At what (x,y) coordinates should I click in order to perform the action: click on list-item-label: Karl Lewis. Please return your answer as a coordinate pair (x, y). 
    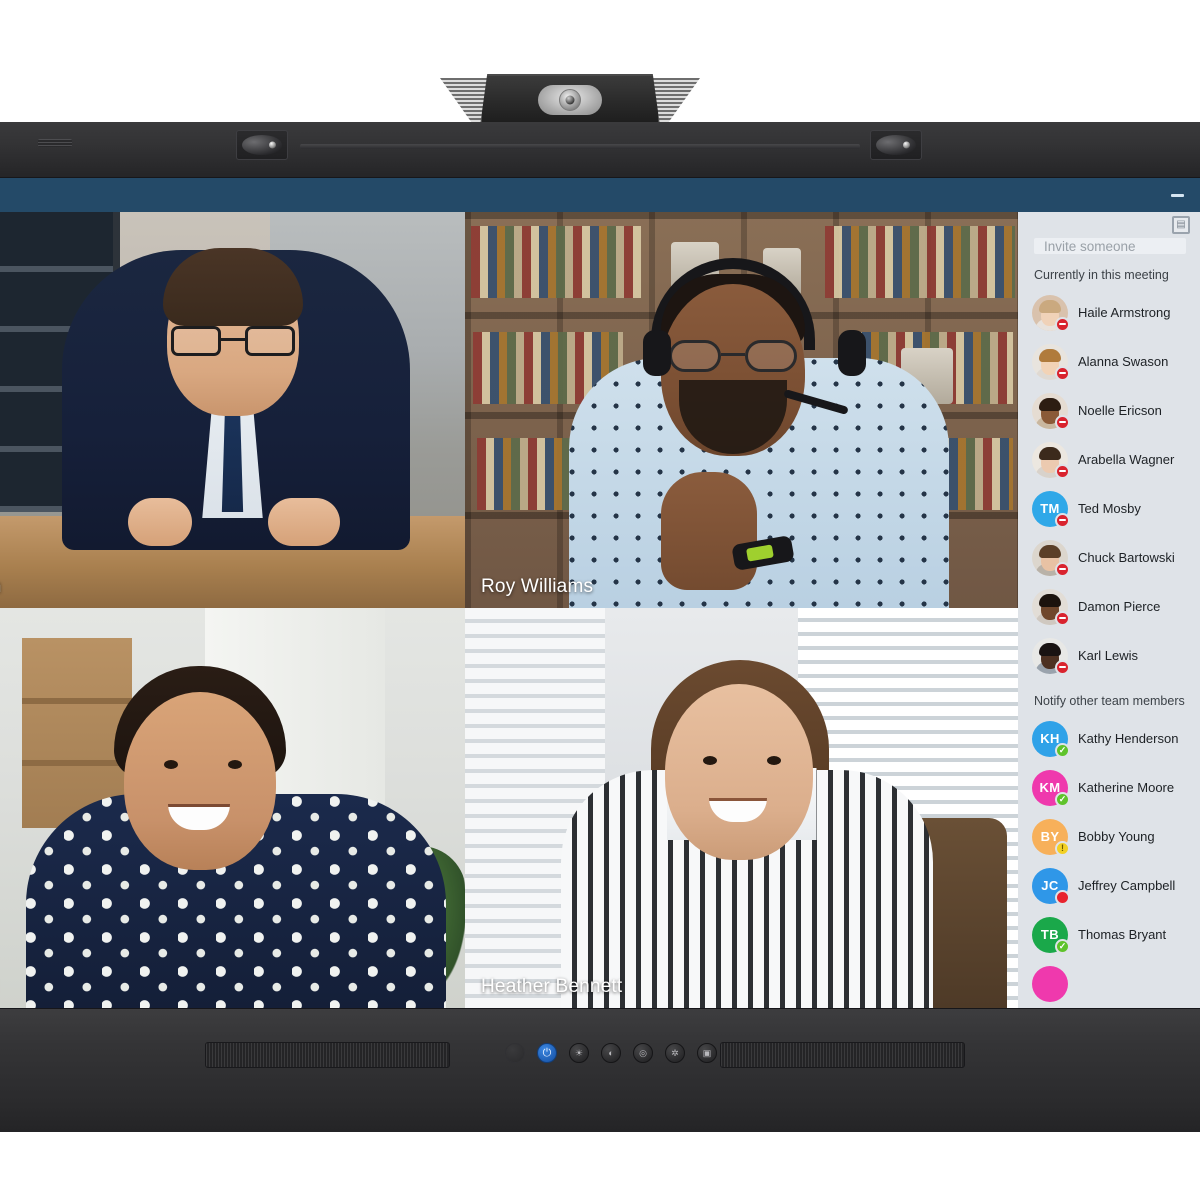
    Looking at the image, I should click on (1108, 655).